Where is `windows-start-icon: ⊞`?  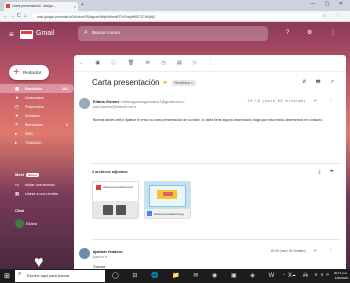 windows-start-icon: ⊞ is located at coordinates (7, 276).